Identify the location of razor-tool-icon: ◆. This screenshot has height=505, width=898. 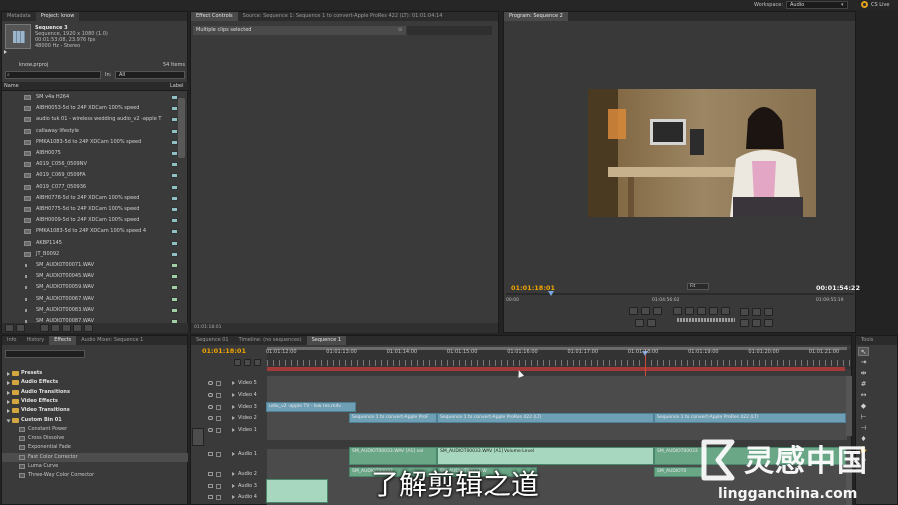
(863, 406).